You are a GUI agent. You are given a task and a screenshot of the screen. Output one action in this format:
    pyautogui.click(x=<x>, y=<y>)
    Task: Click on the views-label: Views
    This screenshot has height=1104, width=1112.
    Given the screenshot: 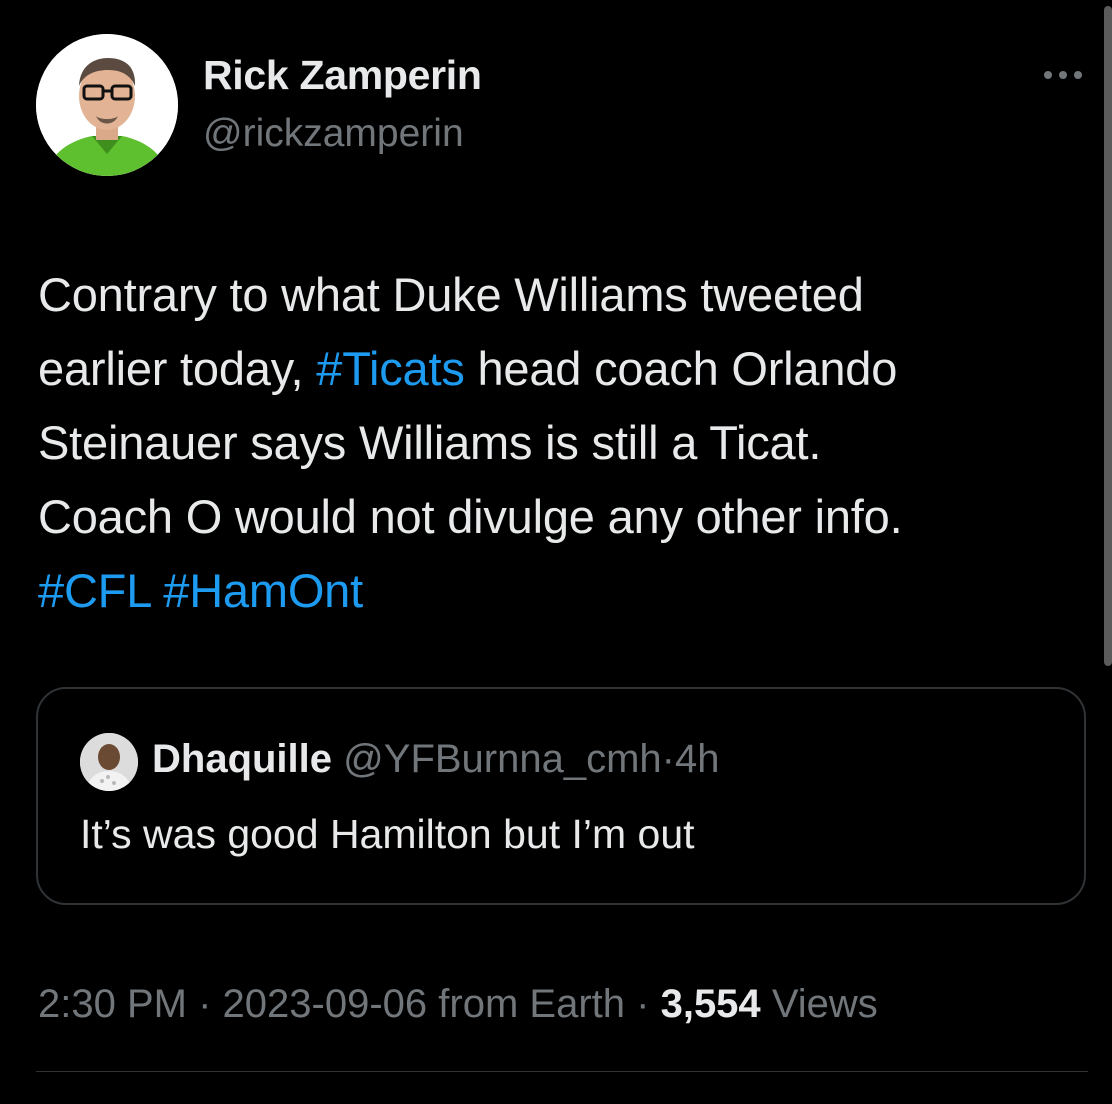 What is the action you would take?
    pyautogui.click(x=824, y=1004)
    